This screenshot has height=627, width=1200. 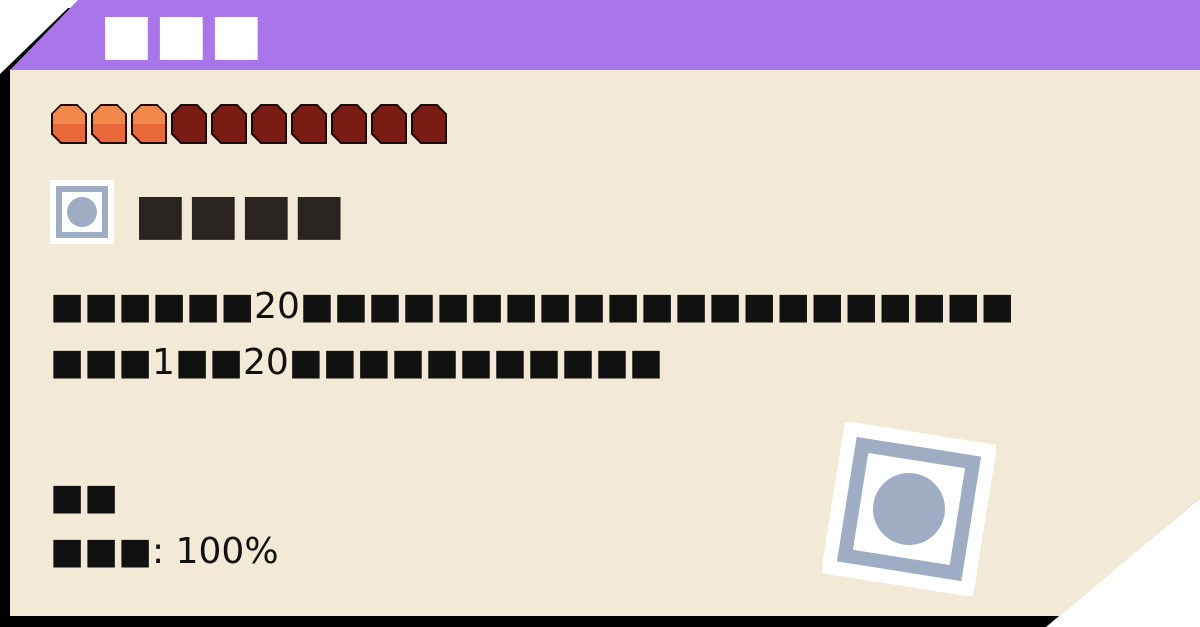 What do you see at coordinates (164, 551) in the screenshot?
I see `accuracy-label: ■■■: 100%` at bounding box center [164, 551].